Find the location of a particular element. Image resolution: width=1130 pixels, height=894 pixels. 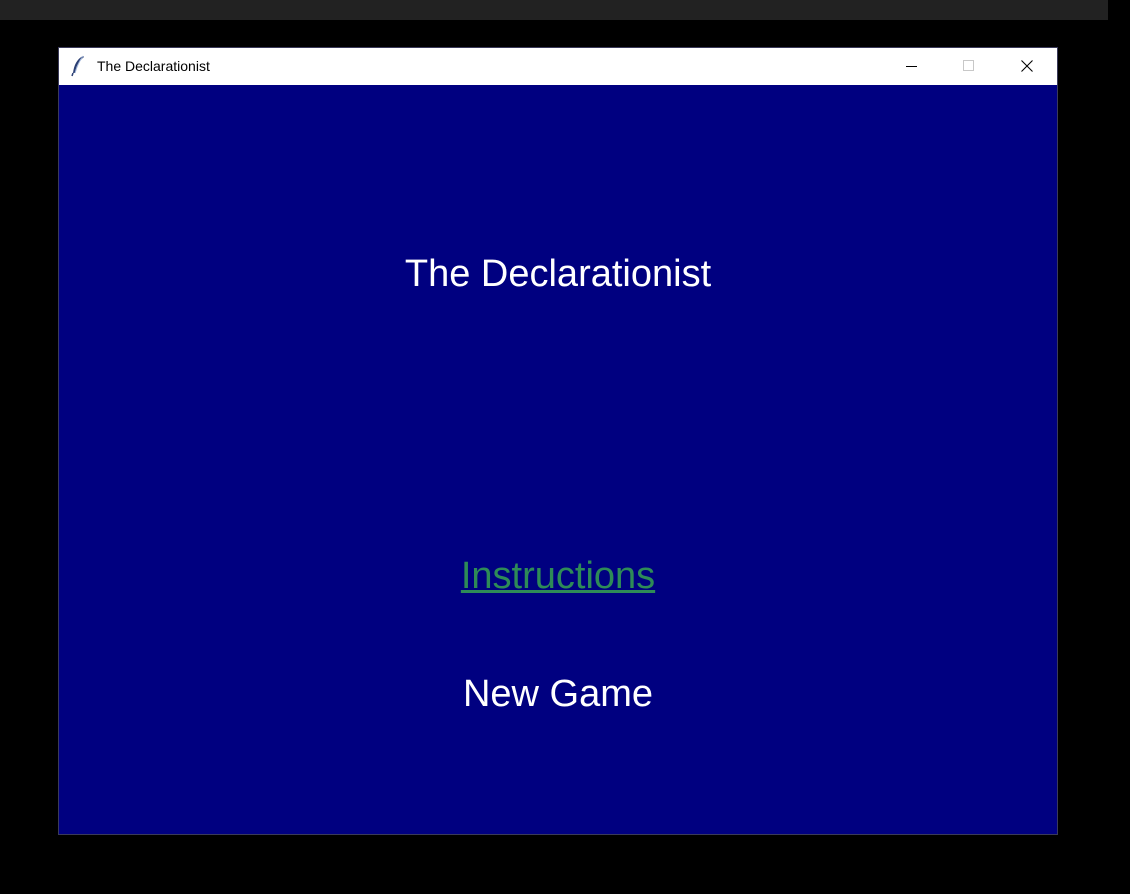

maximize-icon is located at coordinates (968, 65).